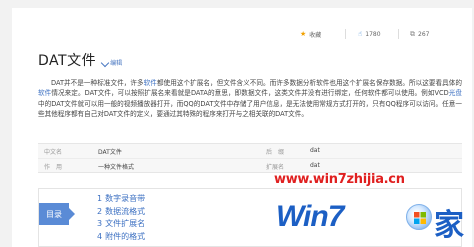  I want to click on toc-number: 2, so click(100, 211).